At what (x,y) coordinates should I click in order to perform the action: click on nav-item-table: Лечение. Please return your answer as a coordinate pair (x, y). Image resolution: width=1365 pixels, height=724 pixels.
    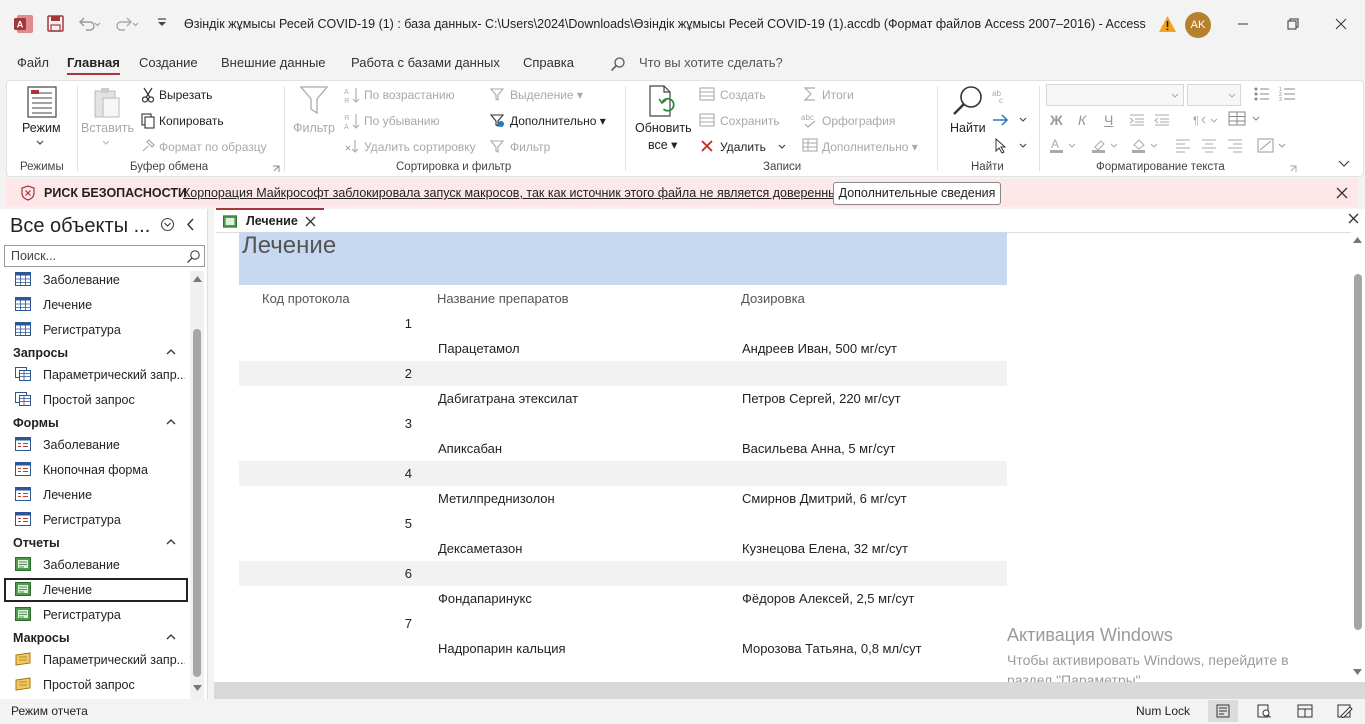
    Looking at the image, I should click on (96, 305).